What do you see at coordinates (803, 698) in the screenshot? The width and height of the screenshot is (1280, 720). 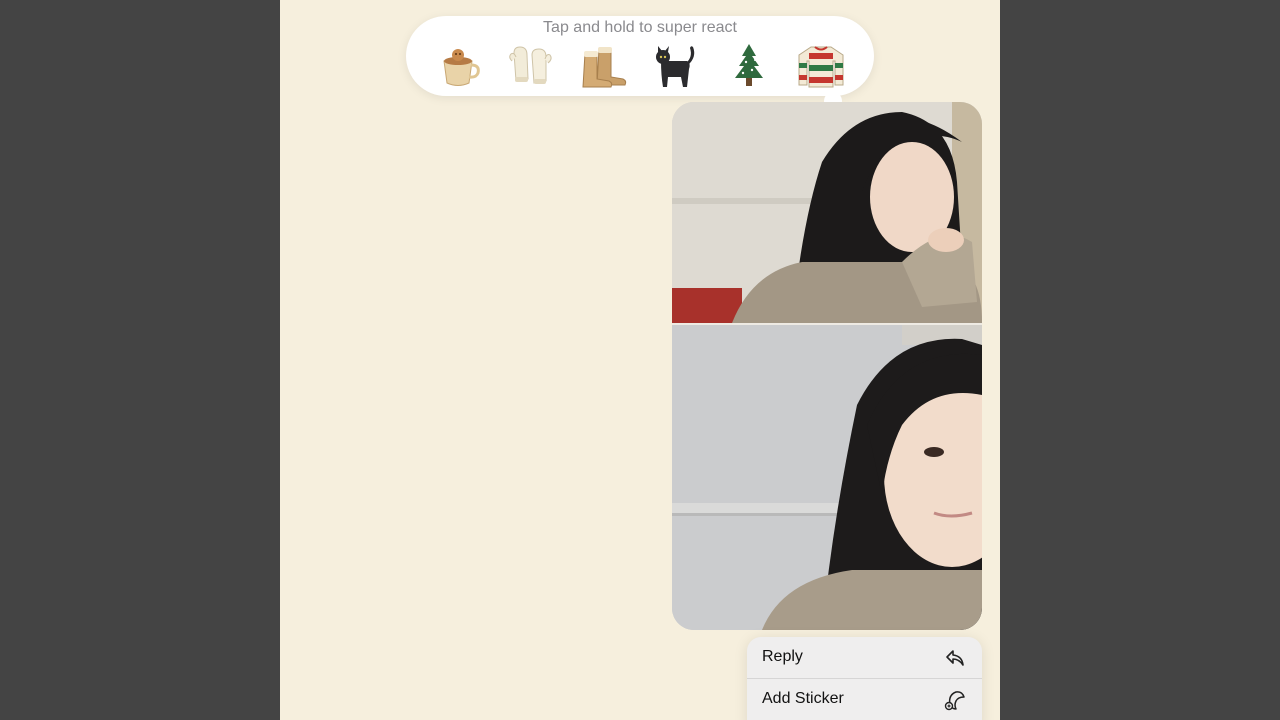 I see `menu-item-label: Add Sticker` at bounding box center [803, 698].